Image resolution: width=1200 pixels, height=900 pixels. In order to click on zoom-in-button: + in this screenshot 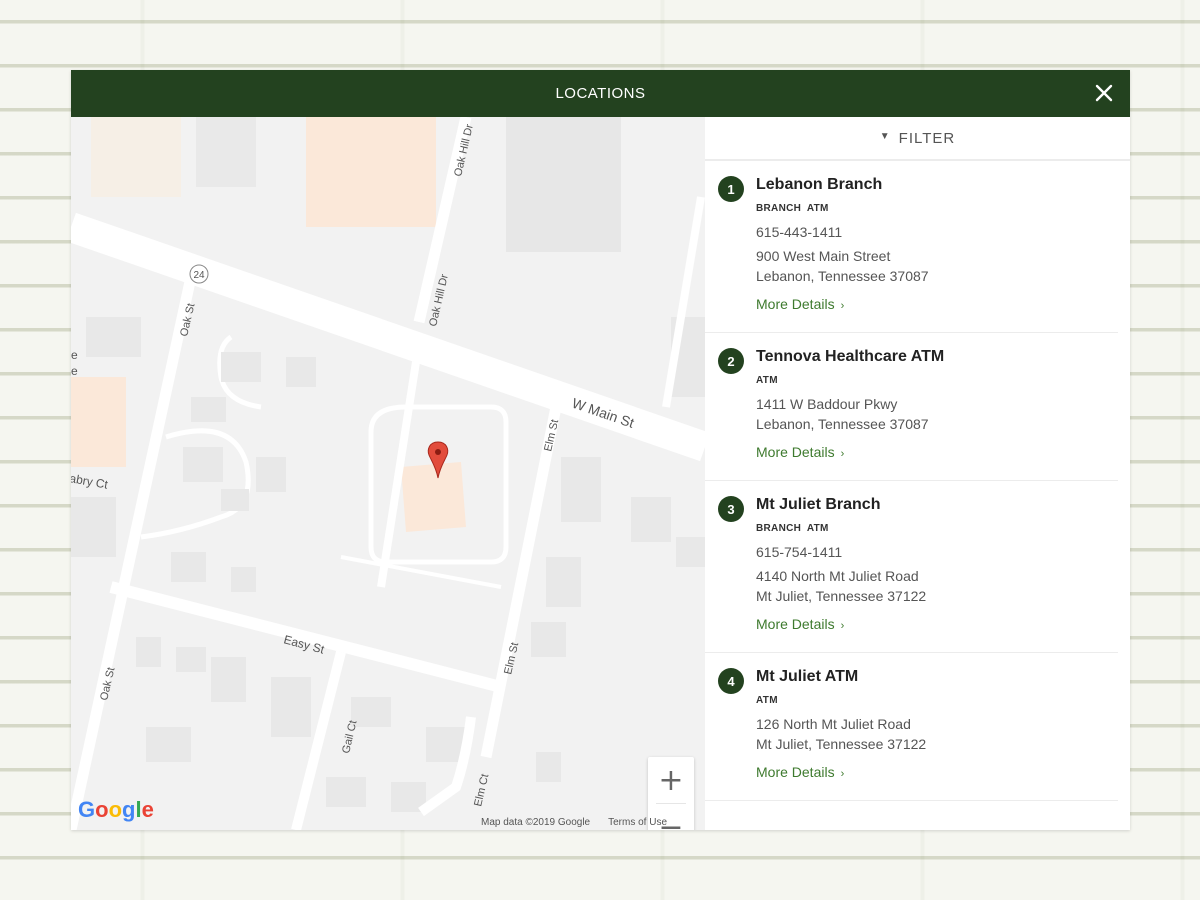, I will do `click(671, 780)`.